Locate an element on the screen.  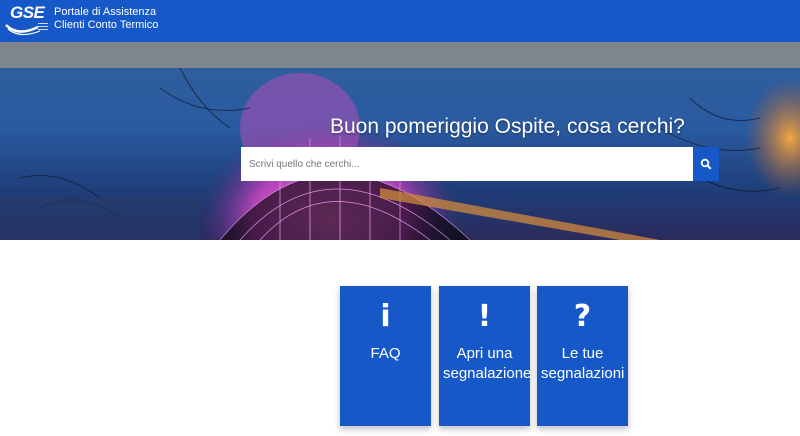
logo-swoosh-icon is located at coordinates (26, 29).